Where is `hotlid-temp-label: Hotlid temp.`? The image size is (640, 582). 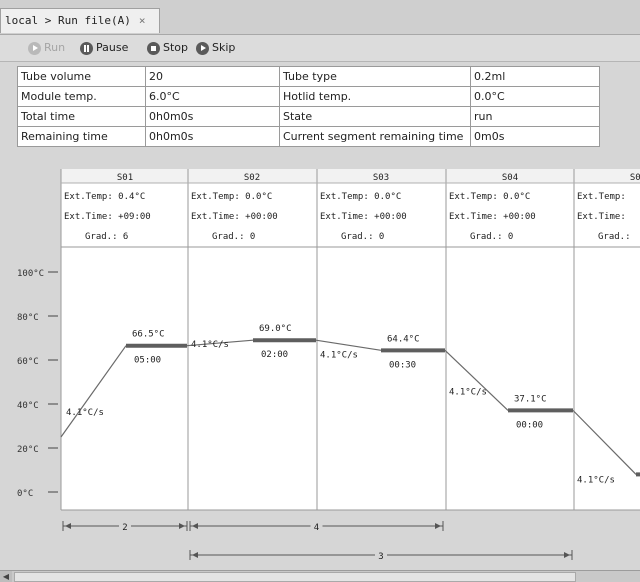 hotlid-temp-label: Hotlid temp. is located at coordinates (375, 96).